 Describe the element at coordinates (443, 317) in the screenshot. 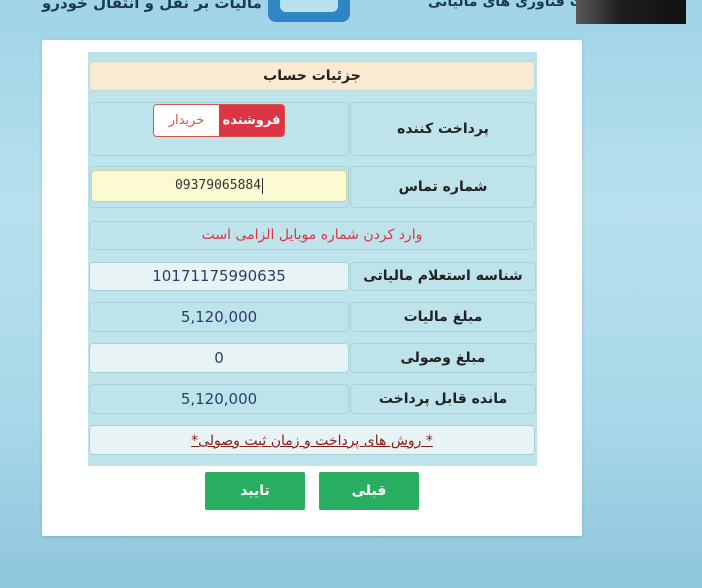

I see `tax-amount-label: مبلغ مالیات` at that location.